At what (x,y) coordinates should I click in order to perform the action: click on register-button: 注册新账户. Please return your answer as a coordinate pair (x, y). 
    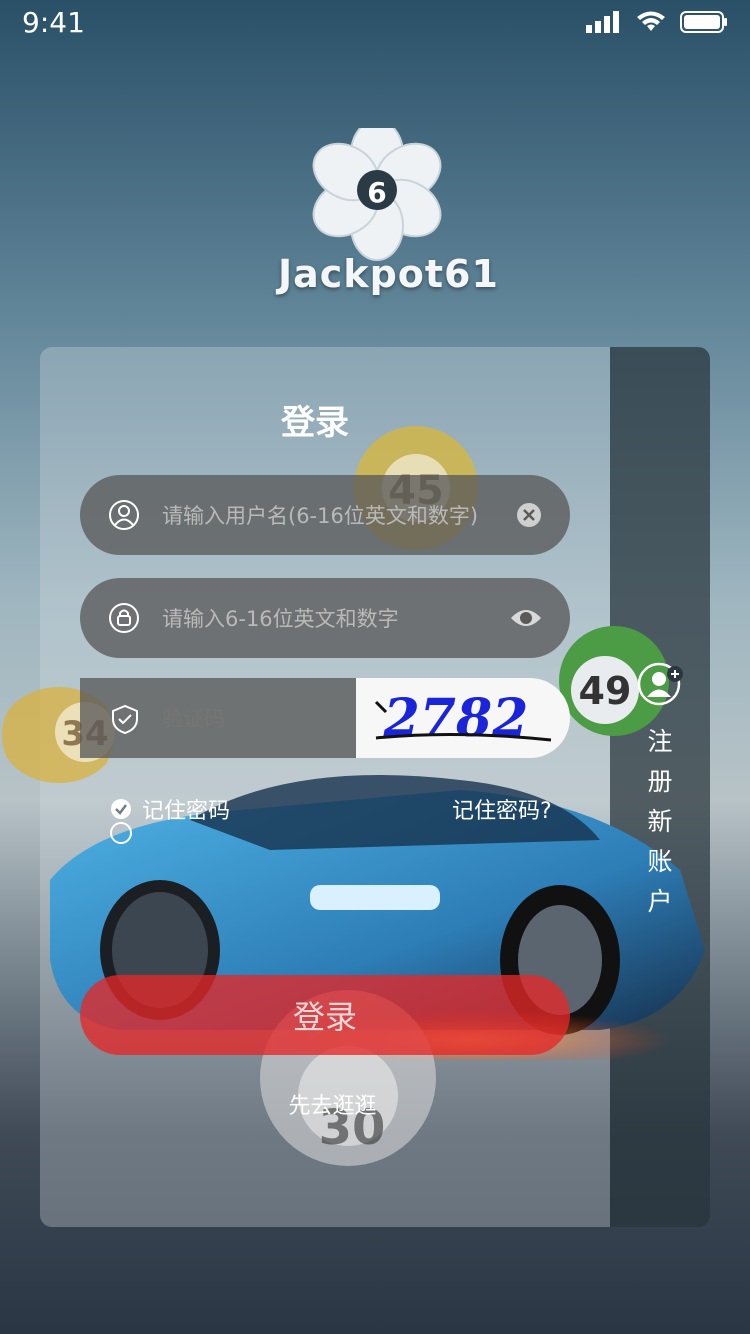
    Looking at the image, I should click on (660, 792).